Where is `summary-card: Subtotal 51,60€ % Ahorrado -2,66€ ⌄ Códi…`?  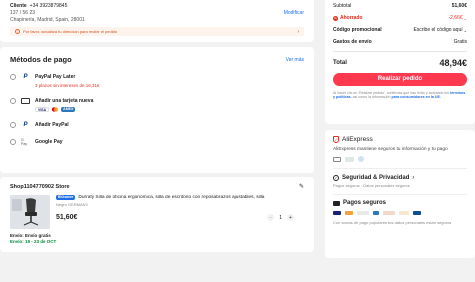 summary-card: Subtotal 51,60€ % Ahorrado -2,66€ ⌄ Códi… is located at coordinates (400, 62).